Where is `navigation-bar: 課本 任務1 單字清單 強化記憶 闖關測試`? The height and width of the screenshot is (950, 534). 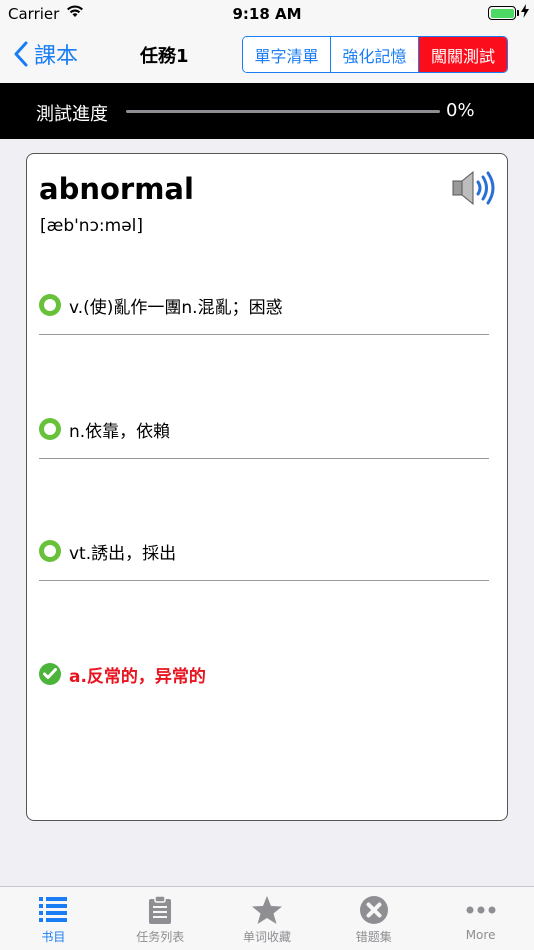 navigation-bar: 課本 任務1 單字清單 強化記憶 闖關測試 is located at coordinates (267, 55).